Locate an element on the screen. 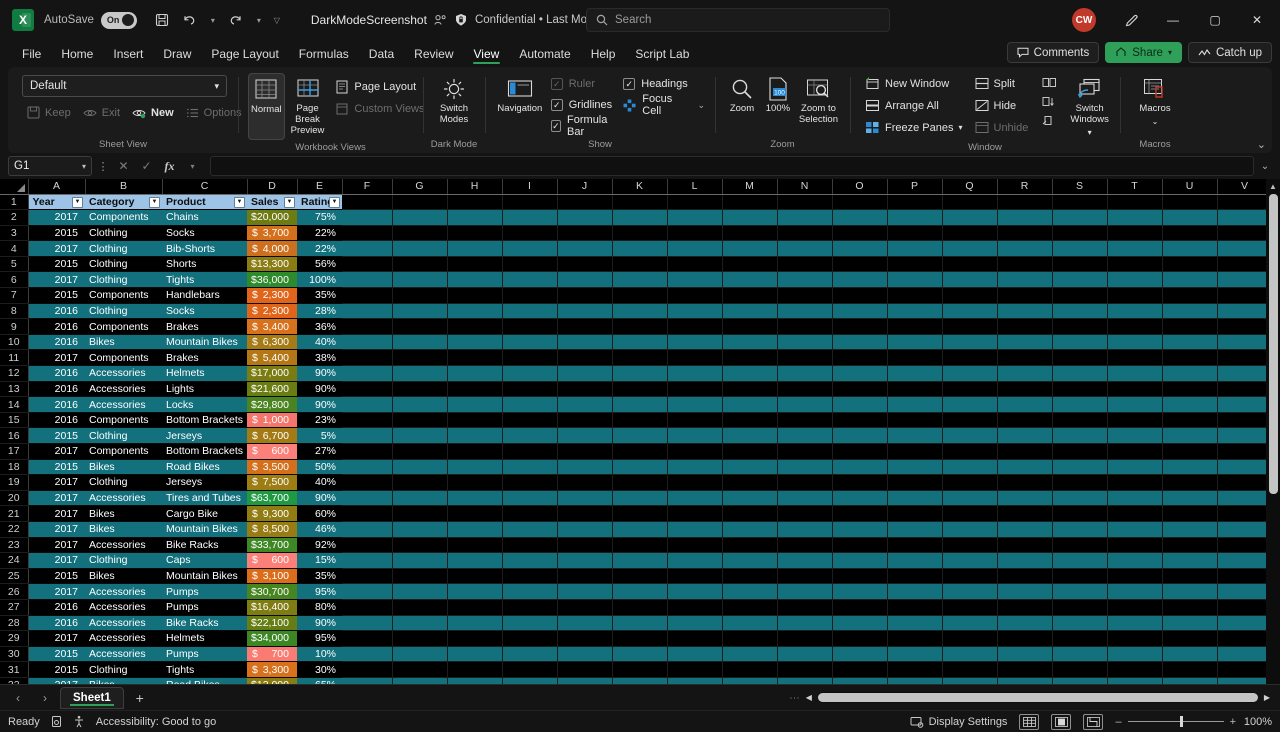 The height and width of the screenshot is (732, 1280). tab-file: File is located at coordinates (31, 55).